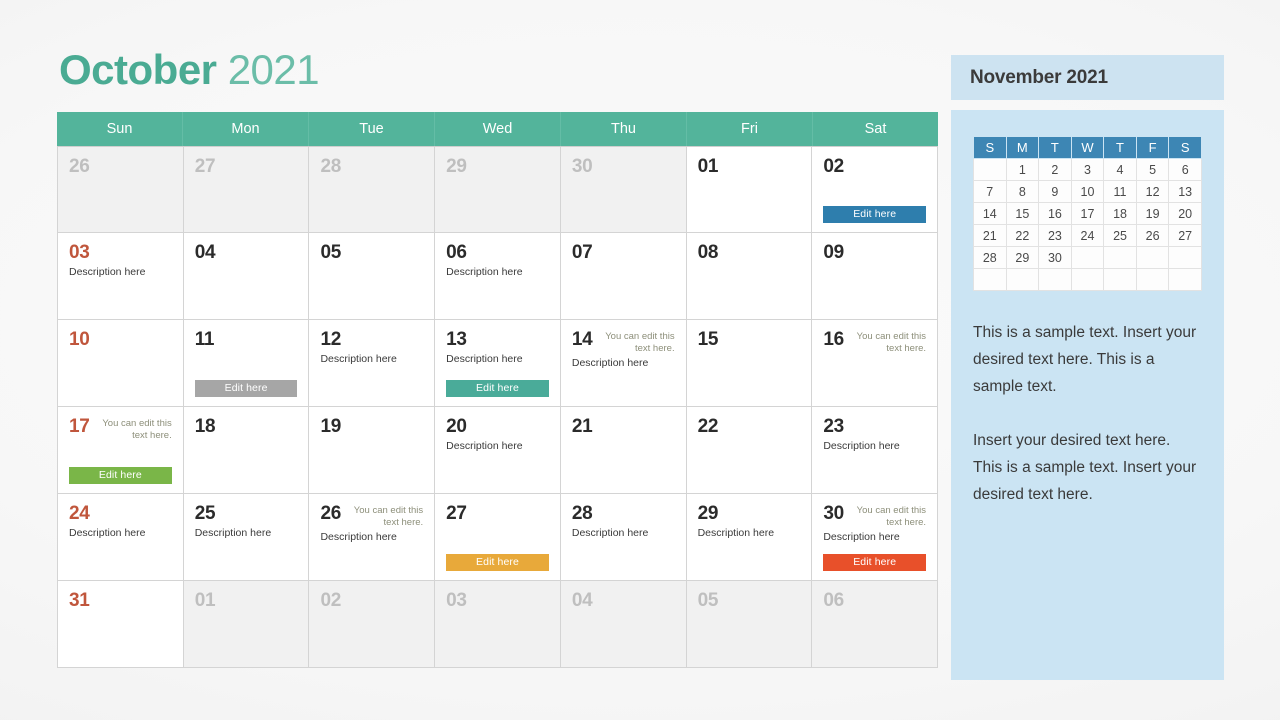 This screenshot has height=720, width=1280. What do you see at coordinates (749, 450) in the screenshot?
I see `day-cell-22: 22` at bounding box center [749, 450].